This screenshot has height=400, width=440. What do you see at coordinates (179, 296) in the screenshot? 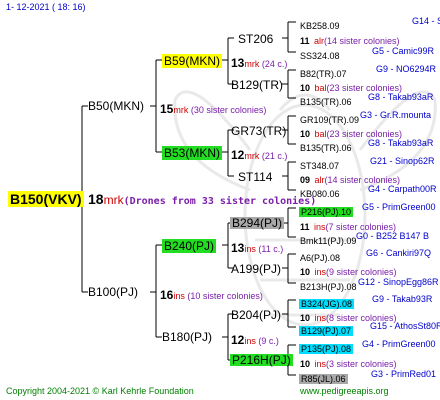
I see `b100-drone-unit: ins` at bounding box center [179, 296].